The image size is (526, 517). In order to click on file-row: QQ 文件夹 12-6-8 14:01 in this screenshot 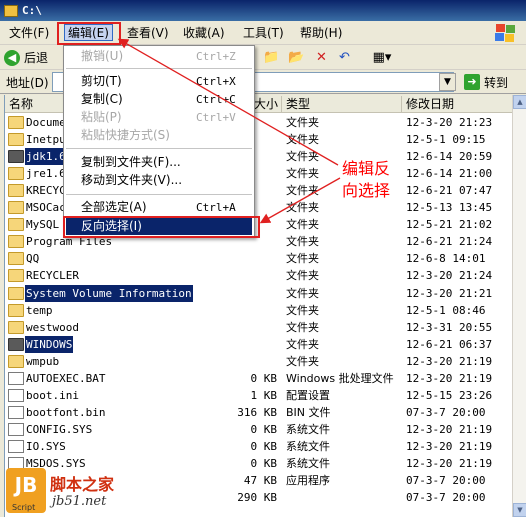, I will do `click(258, 258)`.